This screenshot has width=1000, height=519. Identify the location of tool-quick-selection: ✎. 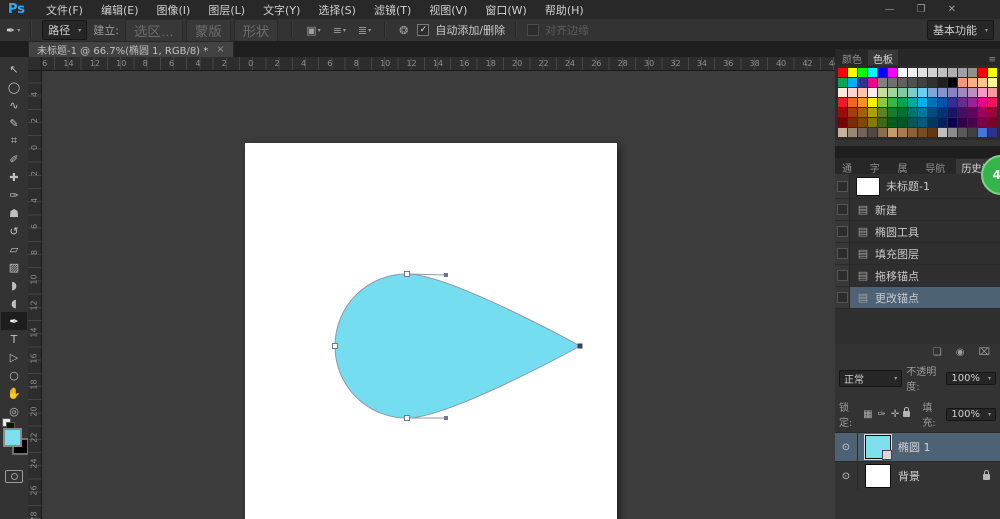
(14, 123).